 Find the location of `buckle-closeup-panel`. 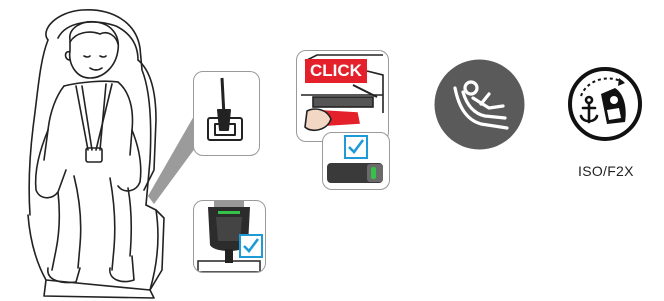

buckle-closeup-panel is located at coordinates (226, 113).